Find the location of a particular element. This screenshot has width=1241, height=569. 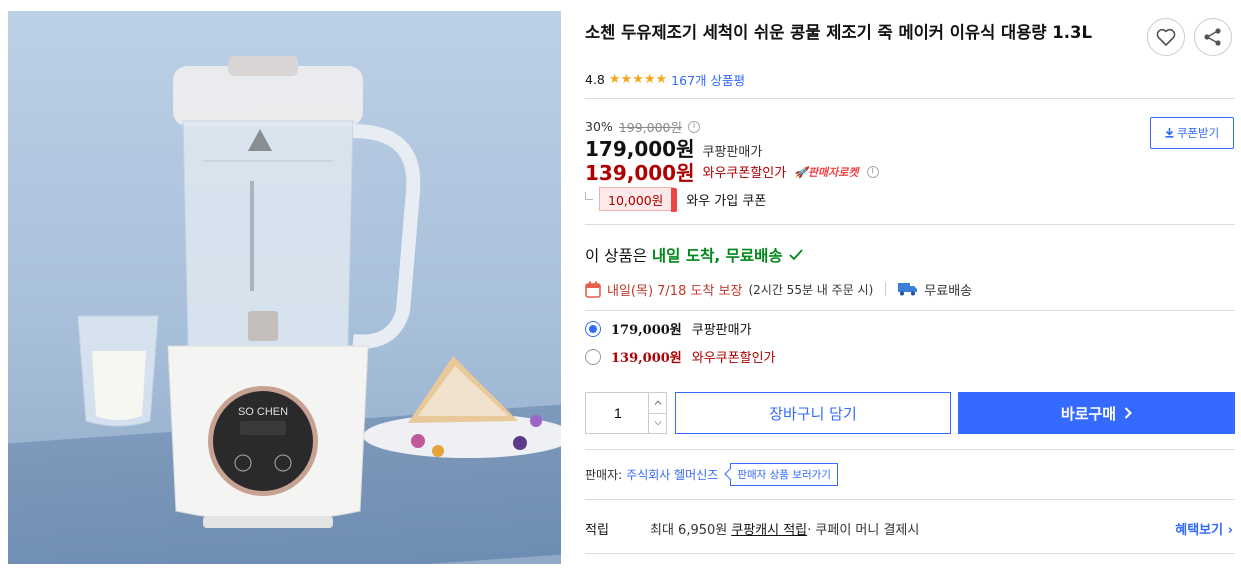

chevron-down-icon is located at coordinates (657, 423).